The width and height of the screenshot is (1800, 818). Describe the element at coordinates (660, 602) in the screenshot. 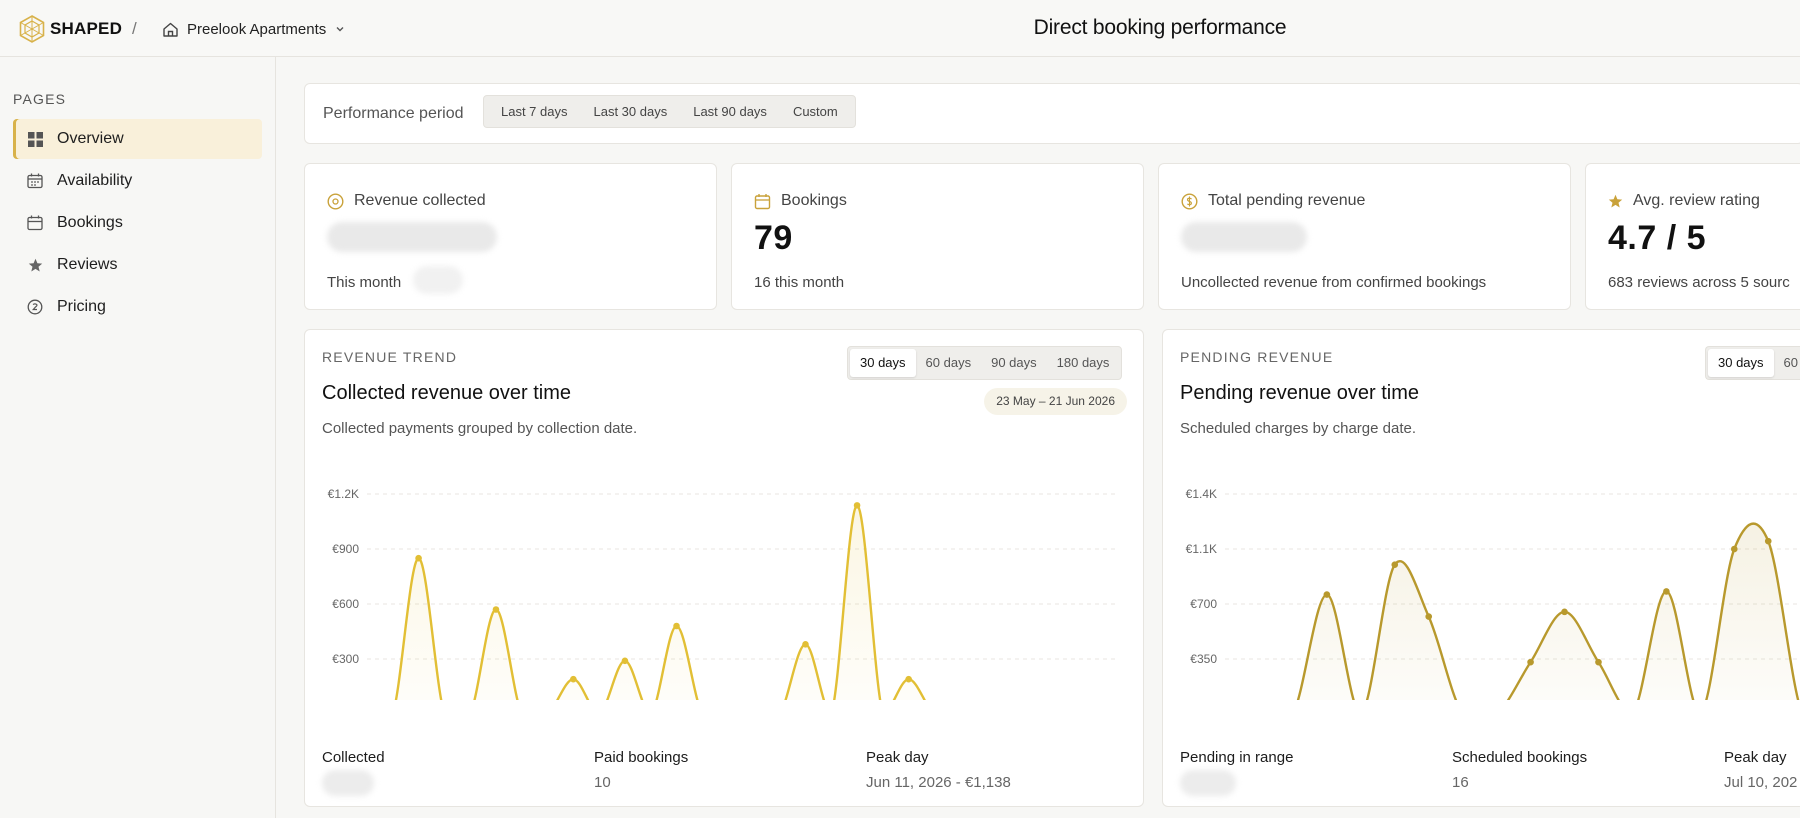

I see `series-line` at that location.